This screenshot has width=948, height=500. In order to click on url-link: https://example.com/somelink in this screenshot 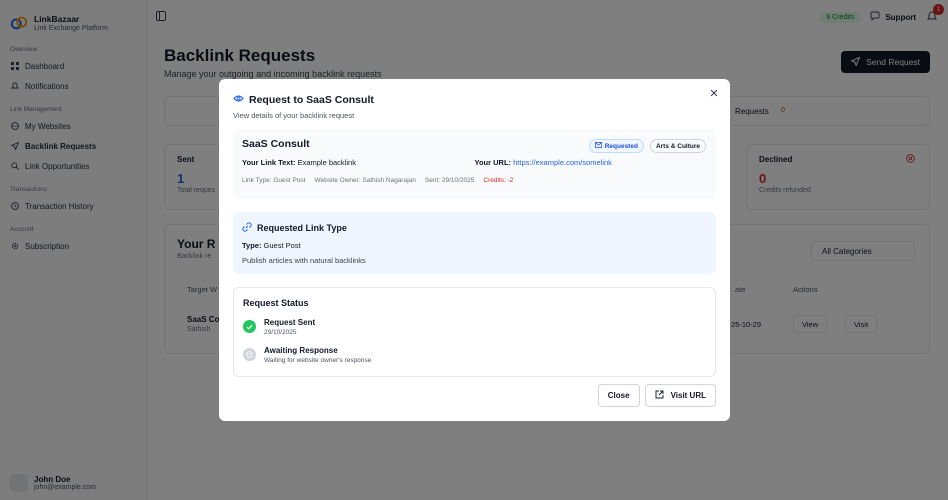, I will do `click(562, 162)`.